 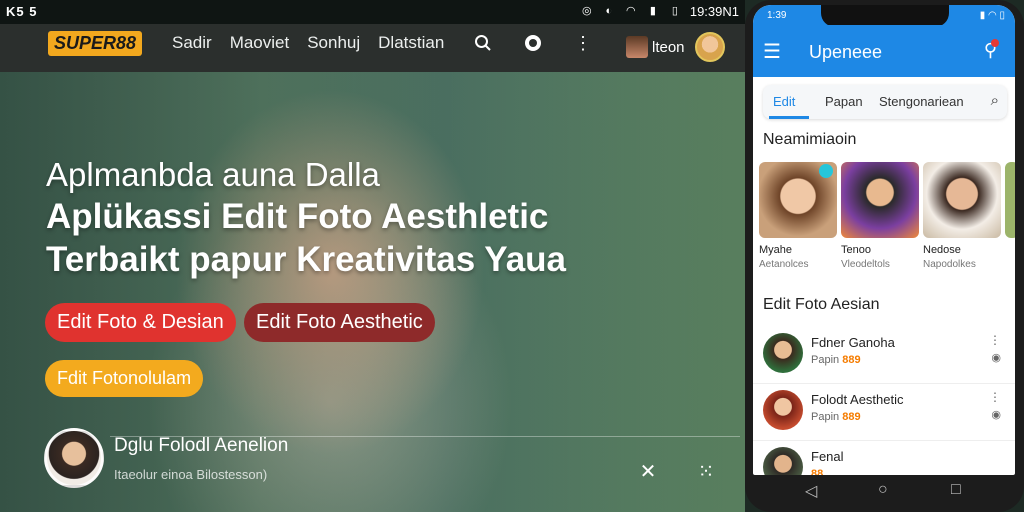 I want to click on hero-line-2: Aplükassi Edit Foto Aesthletic, so click(x=297, y=216).